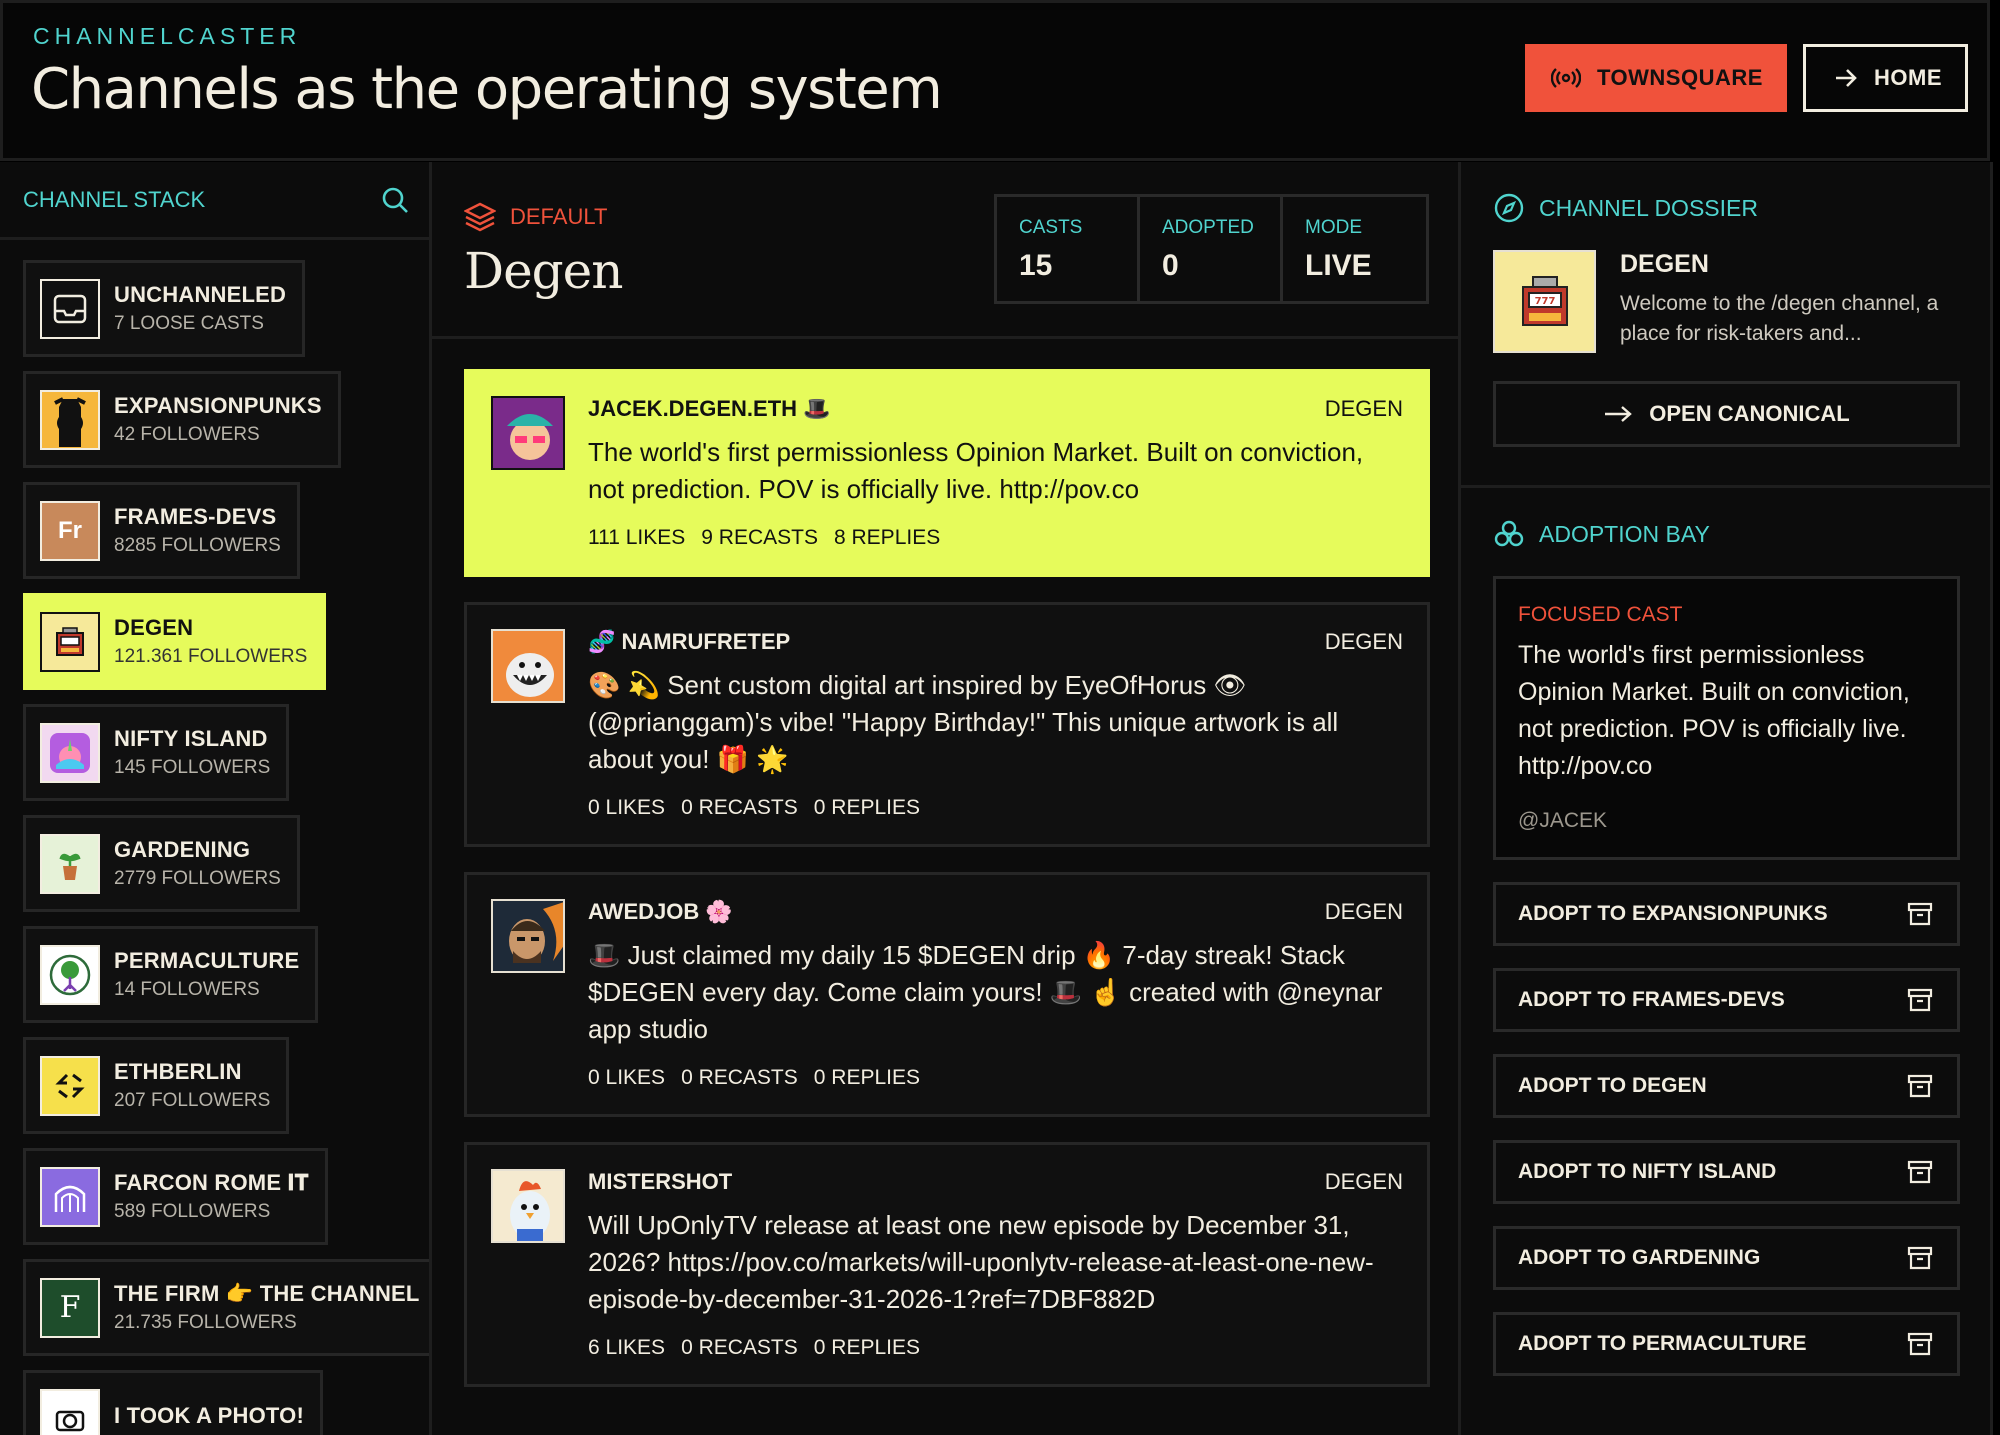  I want to click on adopt-frames-devs-button: ADOPT TO FRAMES-DEVS, so click(1726, 1000).